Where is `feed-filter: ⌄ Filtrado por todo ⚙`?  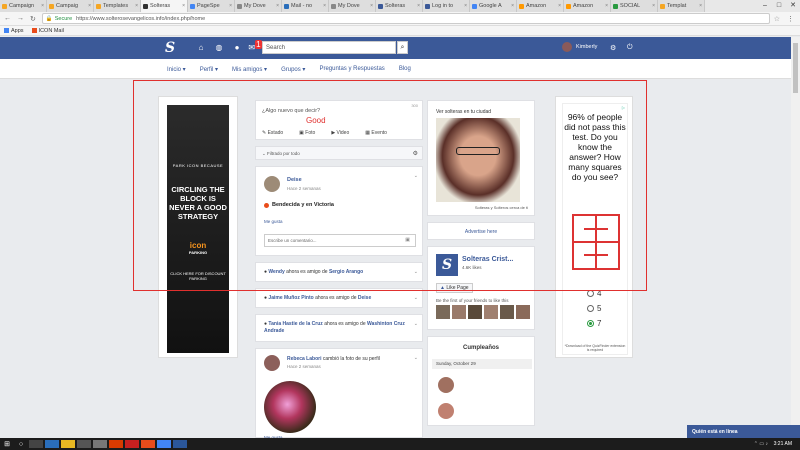
feed-filter: ⌄ Filtrado por todo ⚙ is located at coordinates (339, 153).